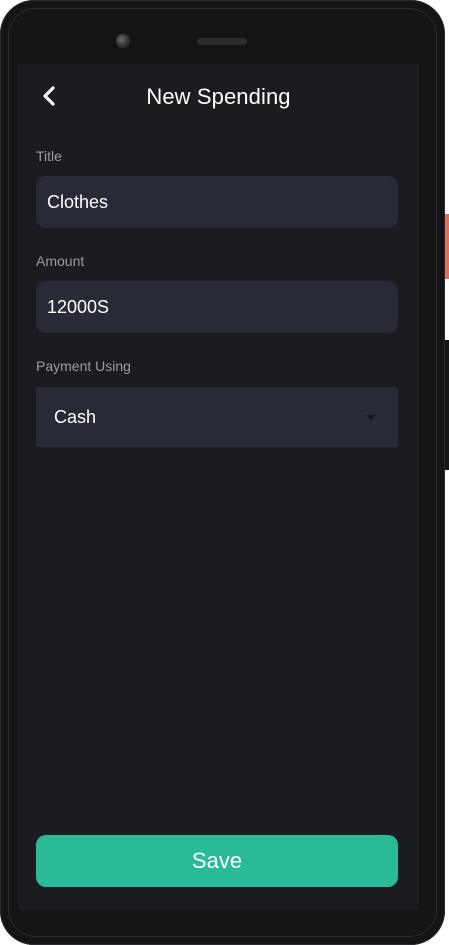  Describe the element at coordinates (123, 41) in the screenshot. I see `front-camera` at that location.